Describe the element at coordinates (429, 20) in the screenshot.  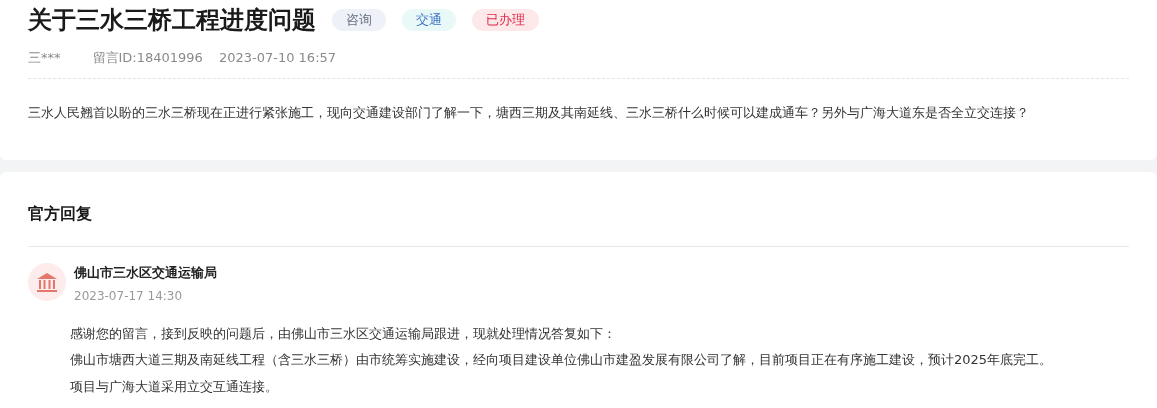
I see `tag: 交通` at that location.